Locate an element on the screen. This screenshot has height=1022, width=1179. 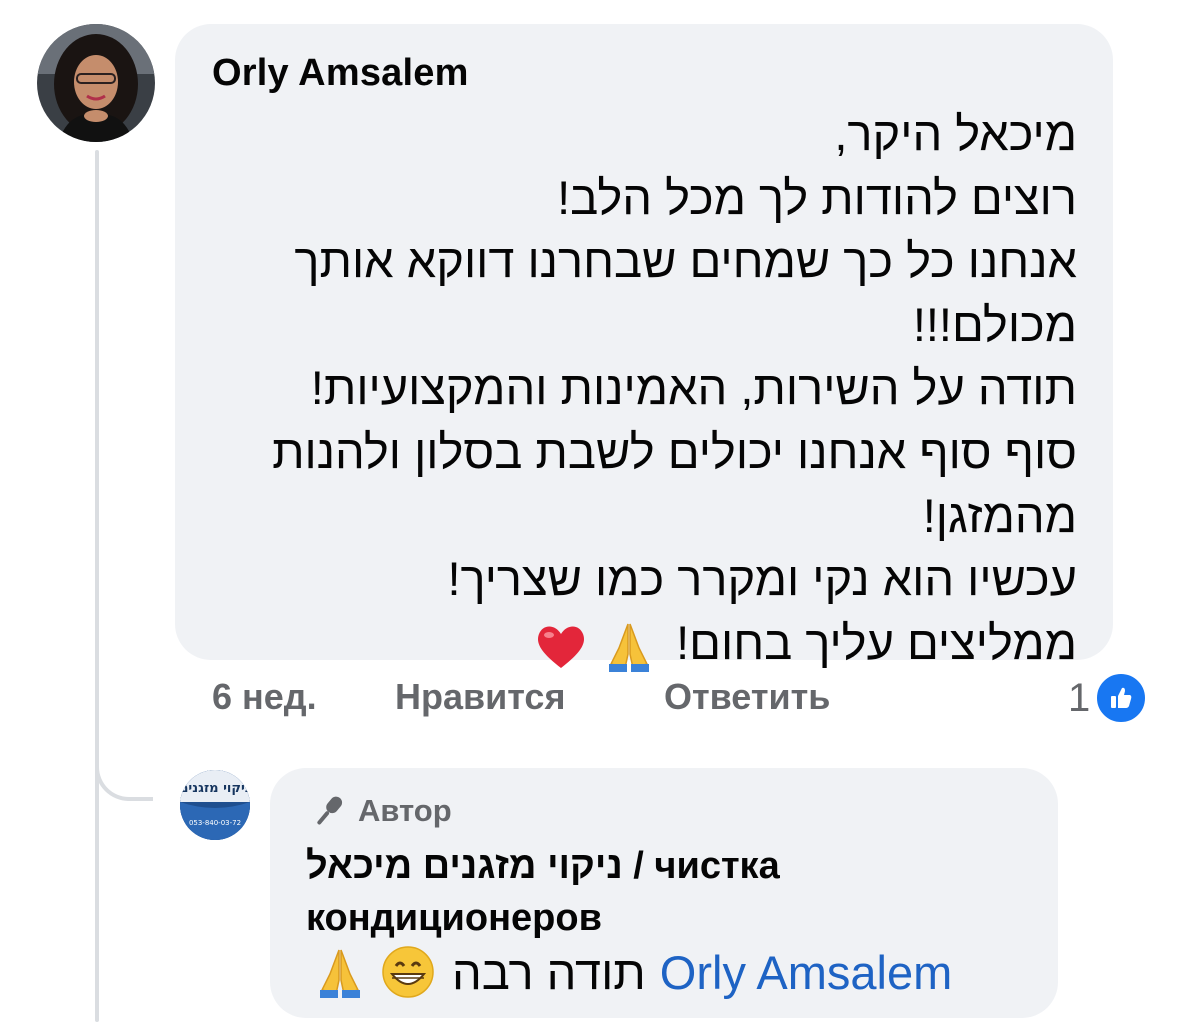
microphone-icon is located at coordinates (330, 810).